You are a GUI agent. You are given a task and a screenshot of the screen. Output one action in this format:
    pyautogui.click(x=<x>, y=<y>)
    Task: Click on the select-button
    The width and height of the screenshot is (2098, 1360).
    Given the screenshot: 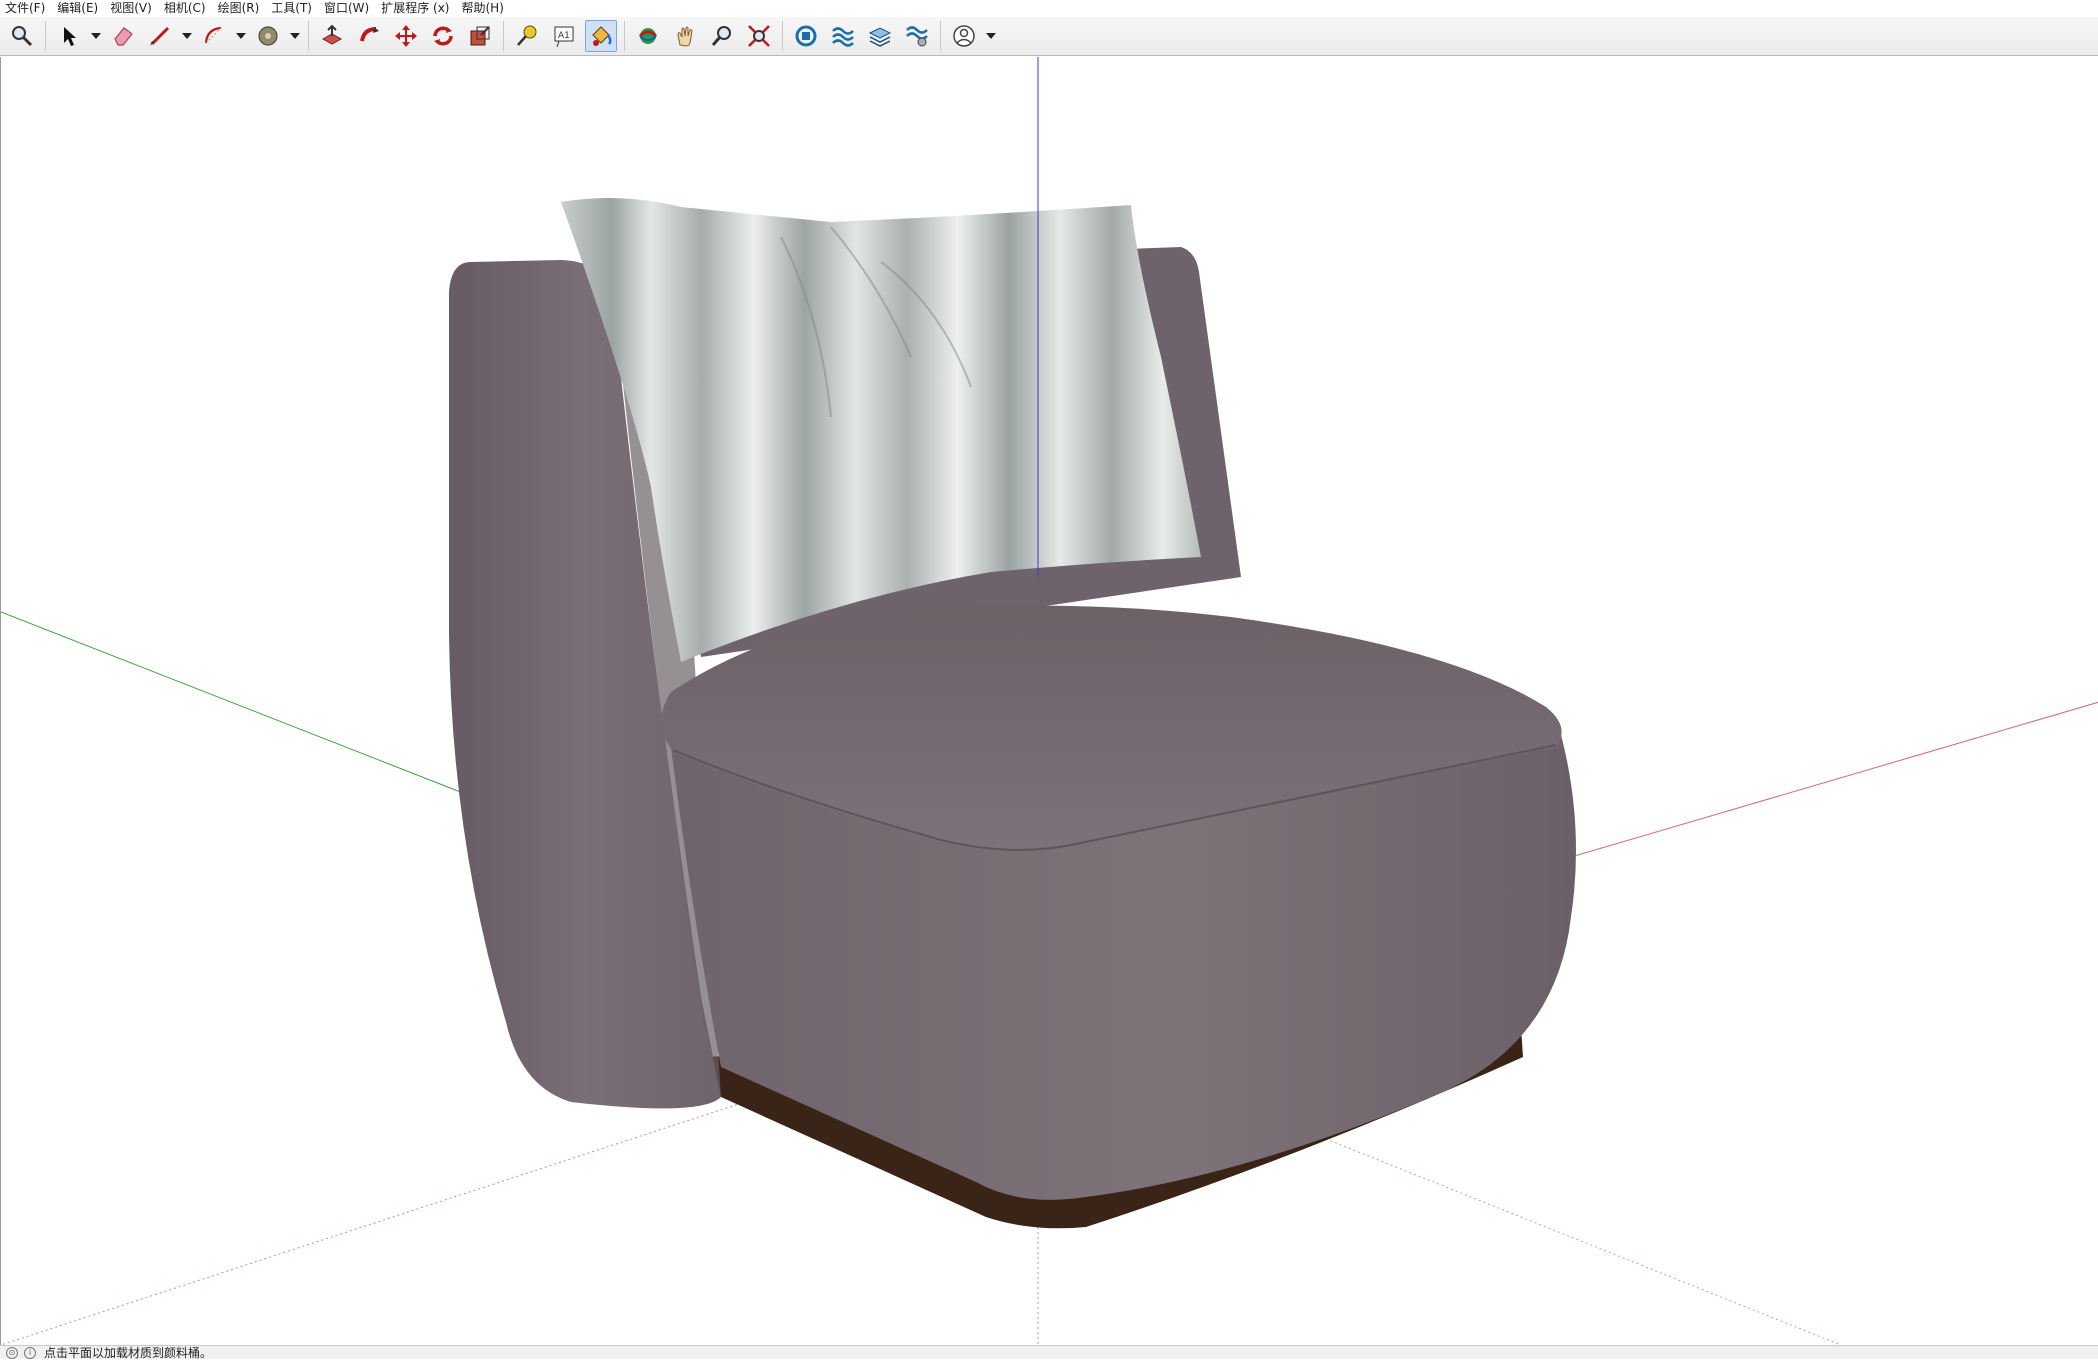 What is the action you would take?
    pyautogui.click(x=69, y=36)
    